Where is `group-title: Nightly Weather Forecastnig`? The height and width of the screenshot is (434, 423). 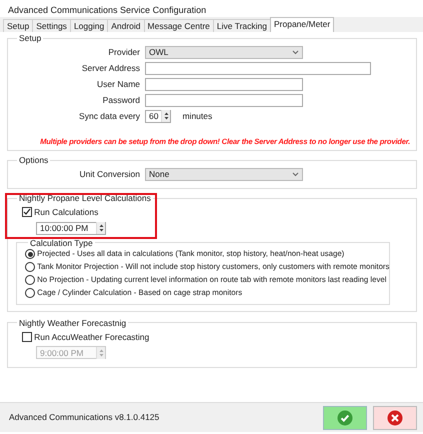
group-title: Nightly Weather Forecastnig is located at coordinates (73, 323).